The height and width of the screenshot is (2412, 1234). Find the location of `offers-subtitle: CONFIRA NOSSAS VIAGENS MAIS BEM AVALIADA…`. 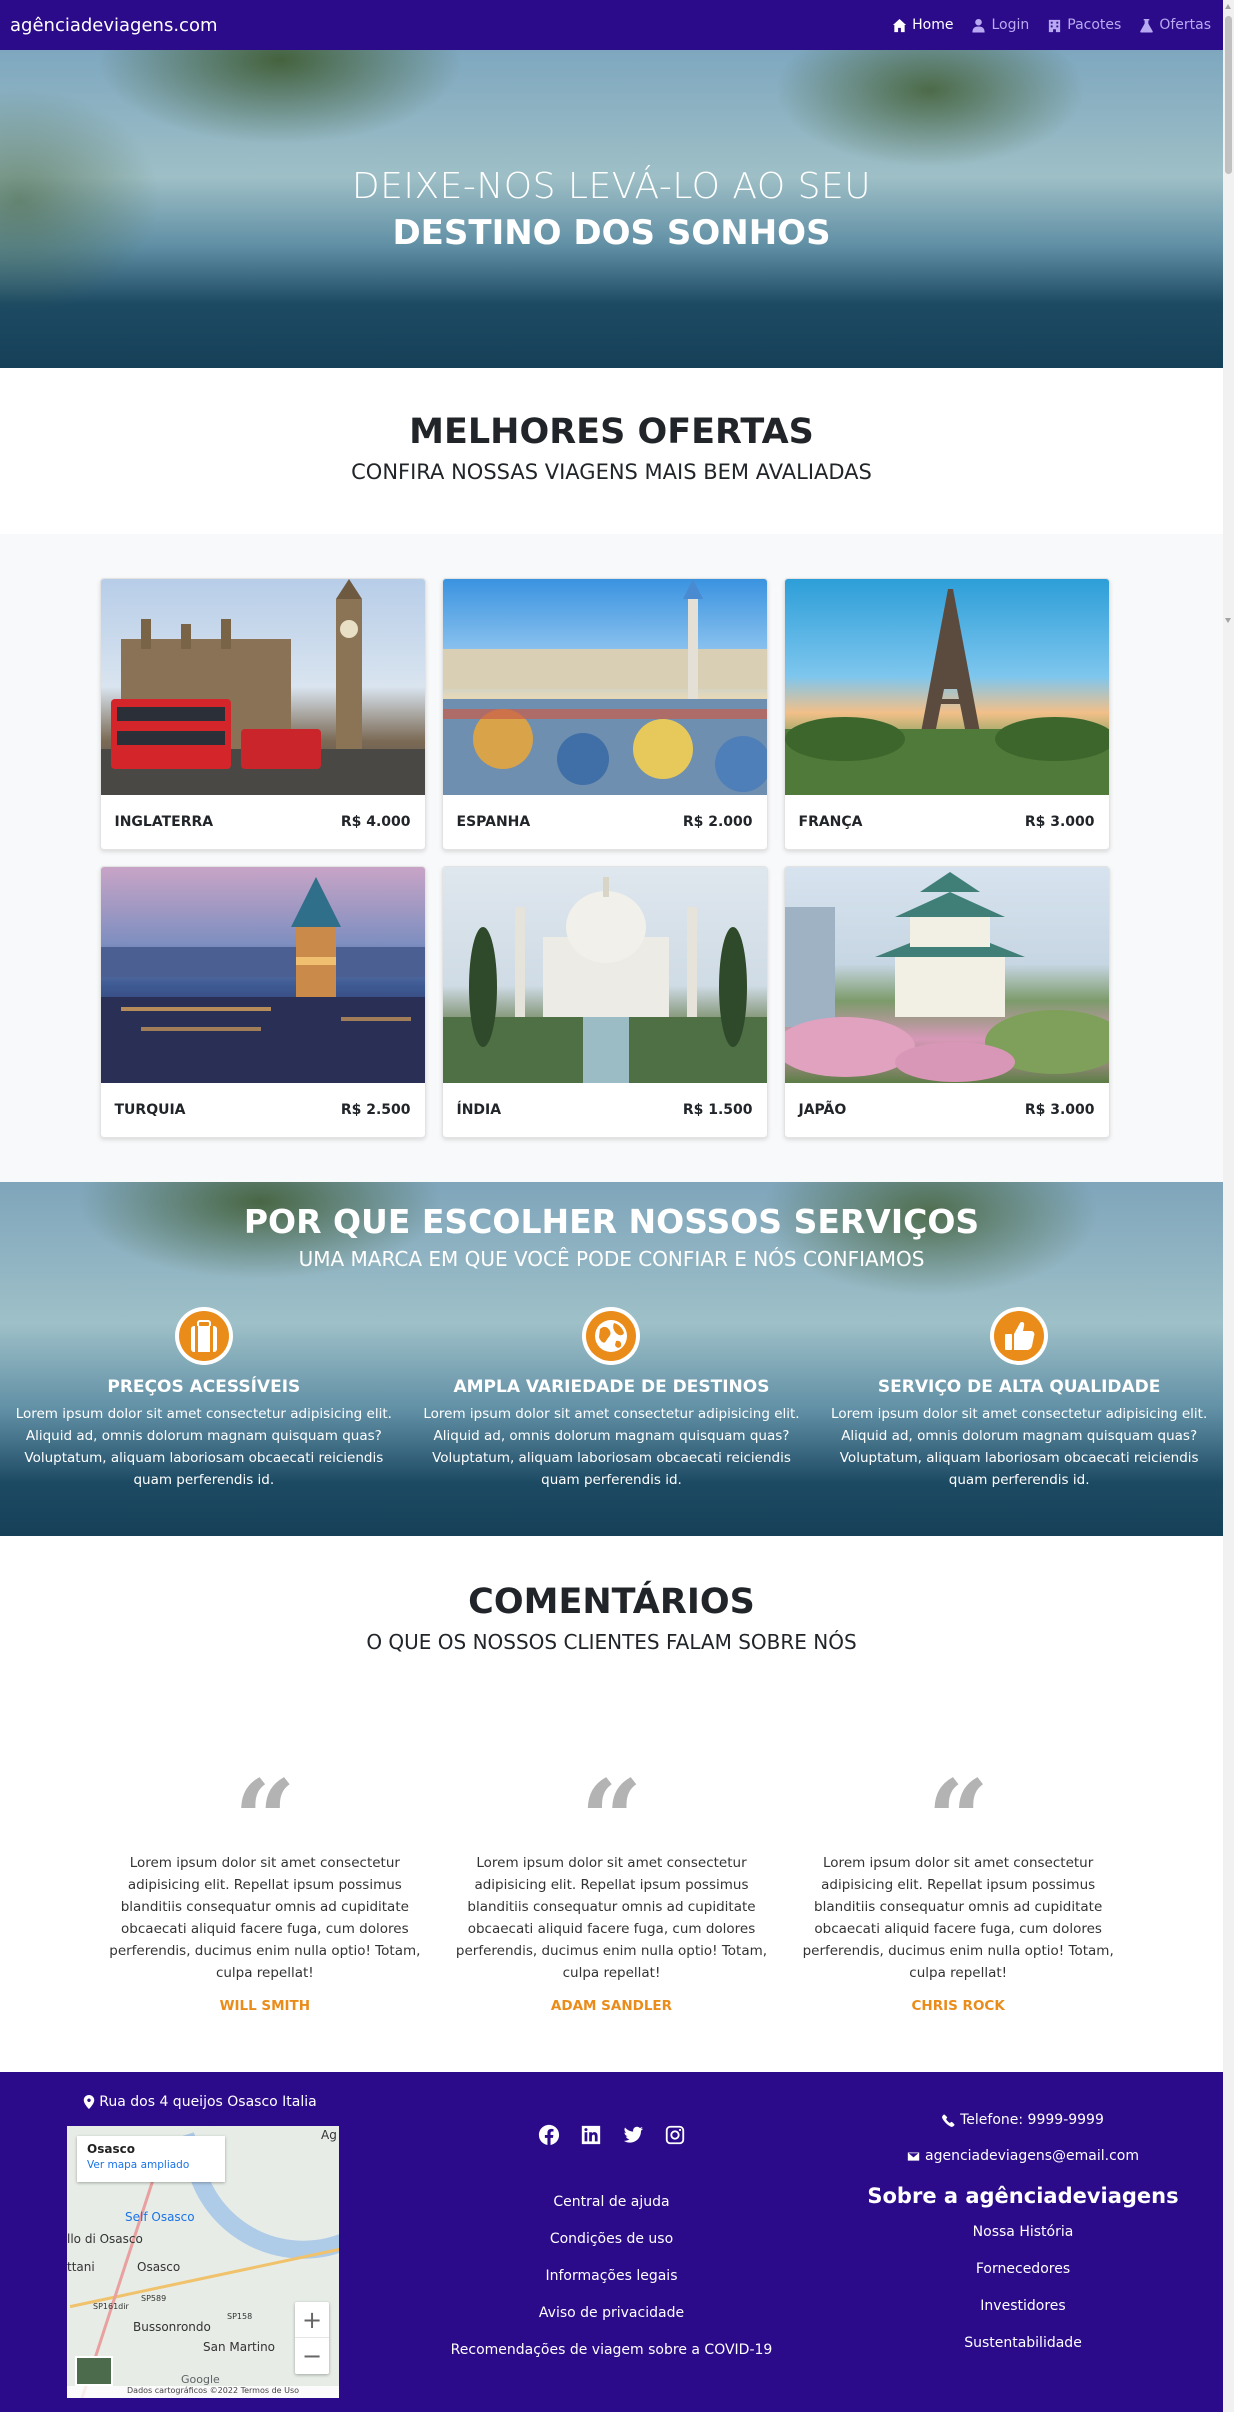

offers-subtitle: CONFIRA NOSSAS VIAGENS MAIS BEM AVALIADA… is located at coordinates (611, 472).